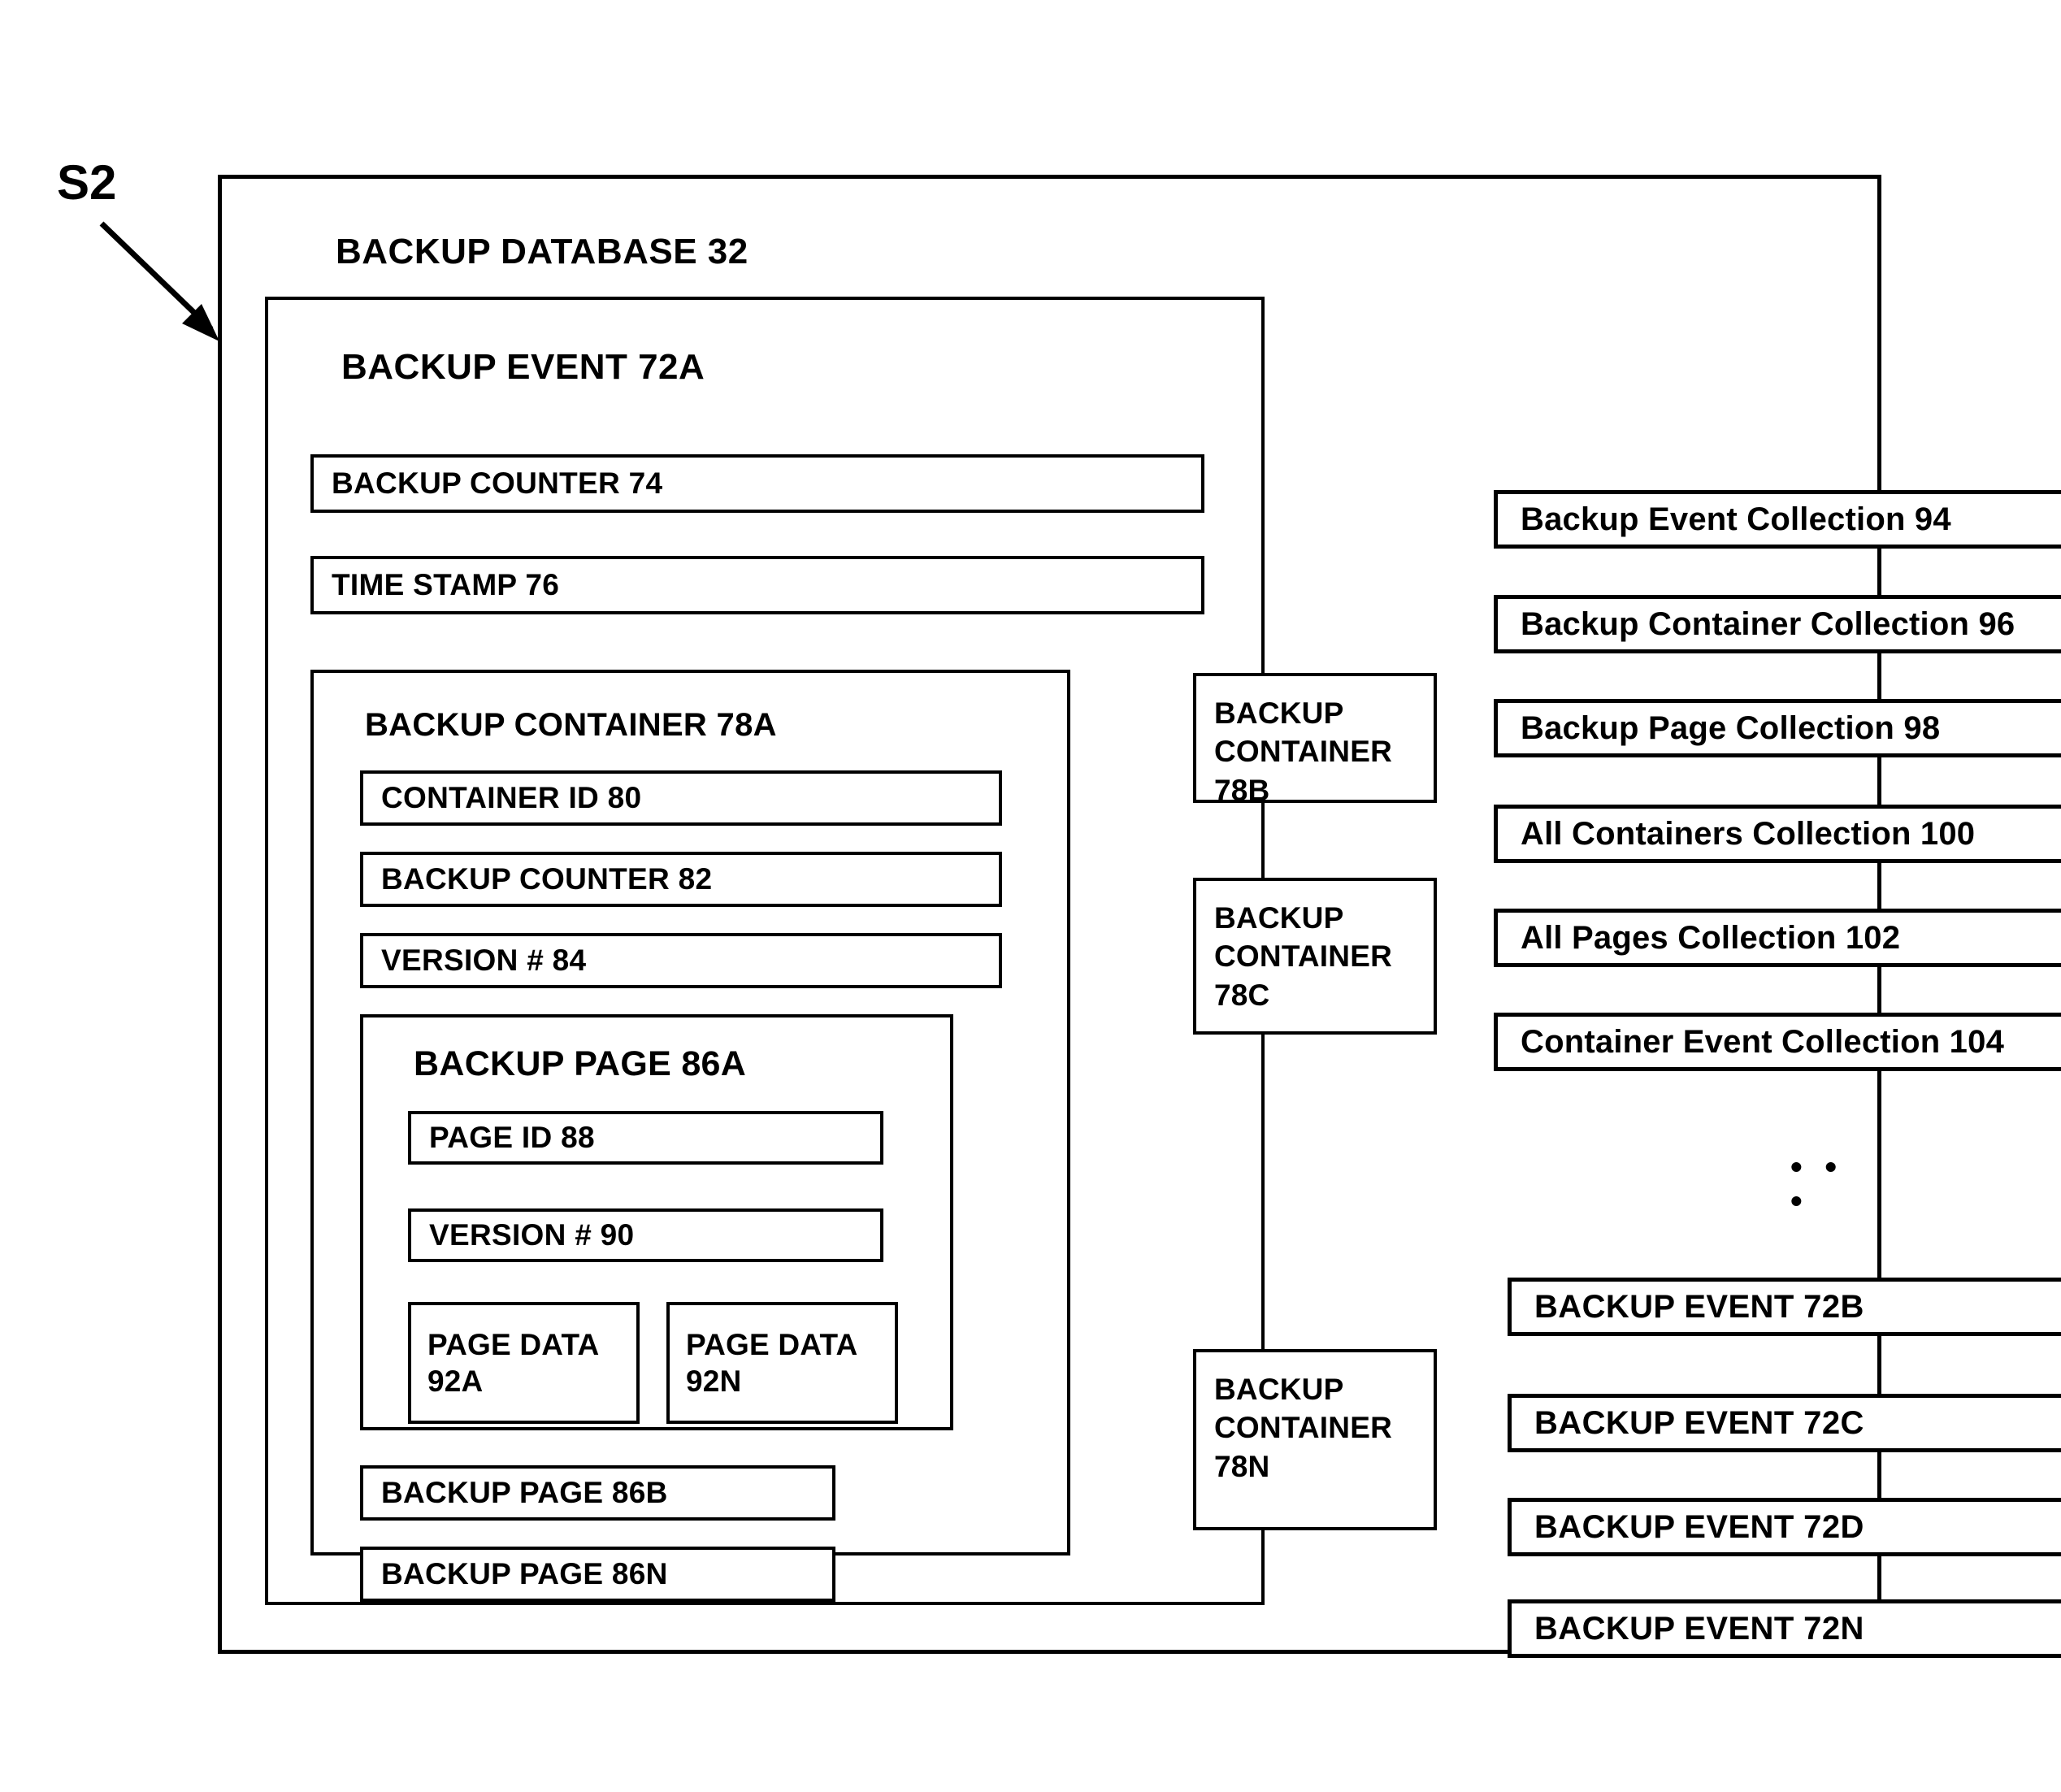  I want to click on backup-container-collection-96-box: Backup Container Collection 96, so click(1778, 624).